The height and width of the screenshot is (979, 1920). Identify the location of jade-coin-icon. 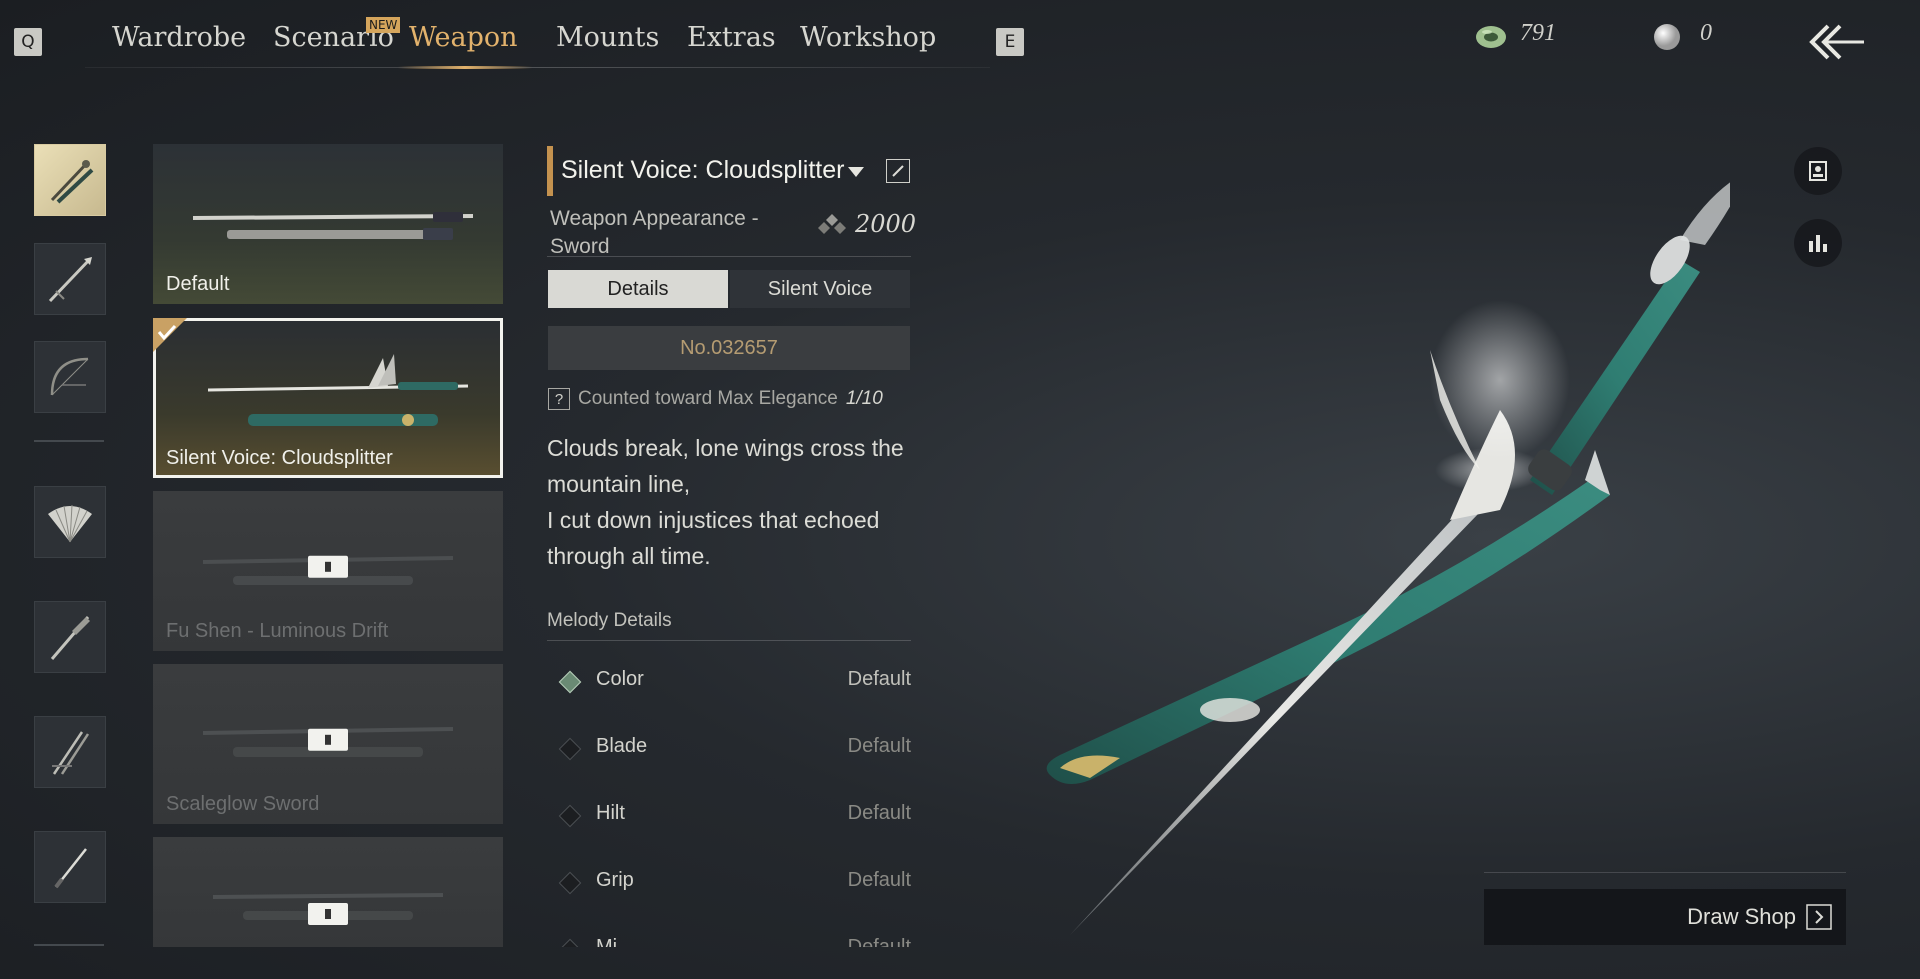
(1491, 39).